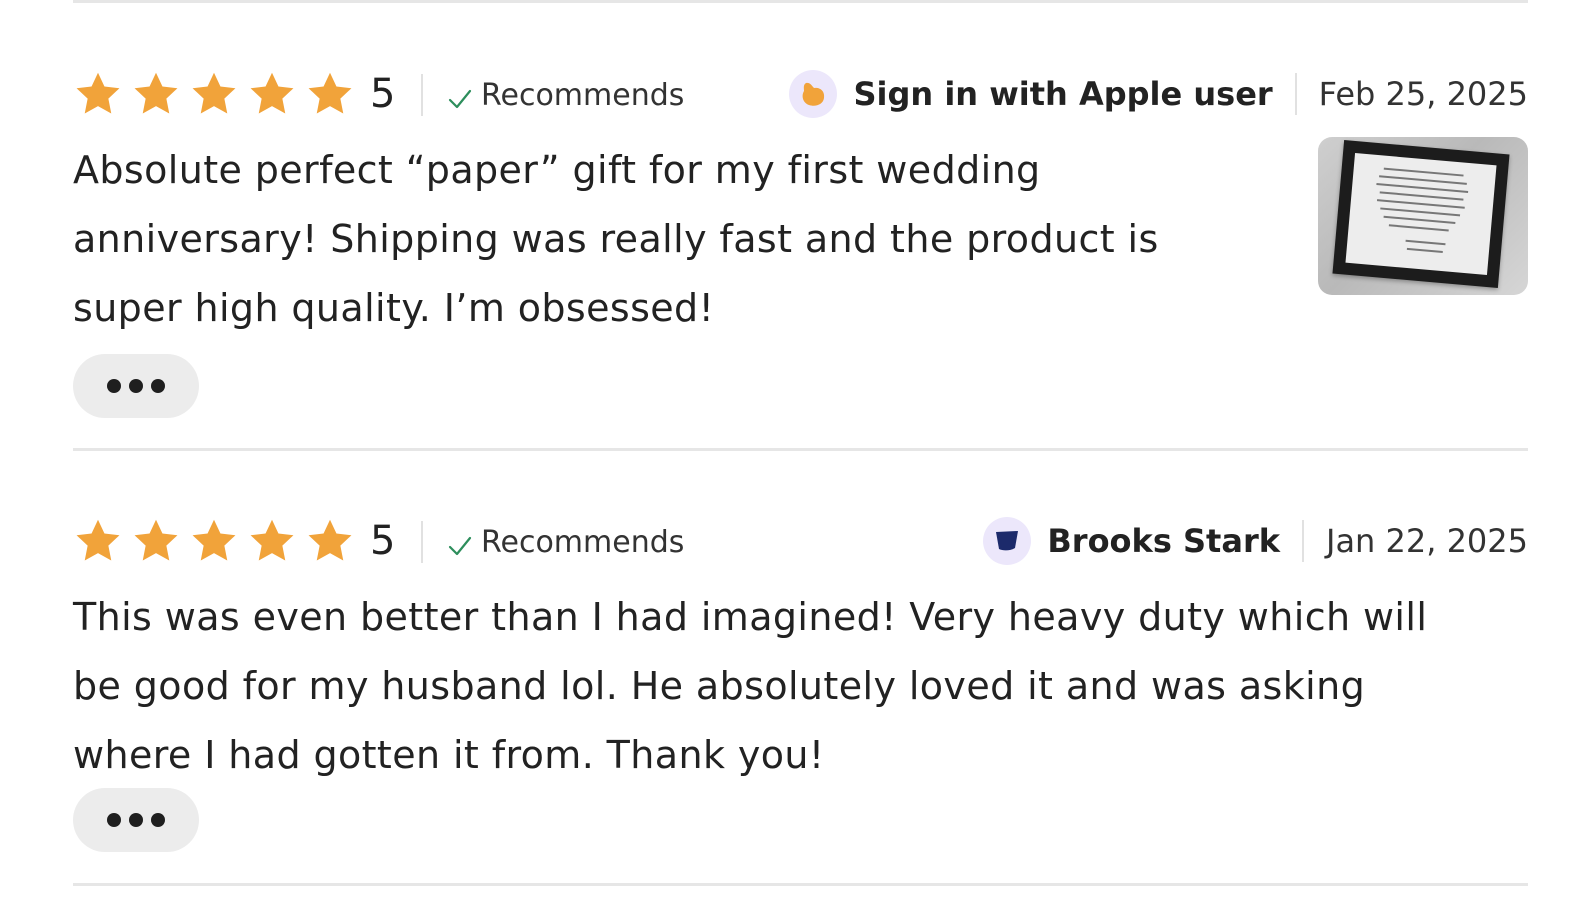 This screenshot has width=1588, height=903. I want to click on review-divider, so click(800, 449).